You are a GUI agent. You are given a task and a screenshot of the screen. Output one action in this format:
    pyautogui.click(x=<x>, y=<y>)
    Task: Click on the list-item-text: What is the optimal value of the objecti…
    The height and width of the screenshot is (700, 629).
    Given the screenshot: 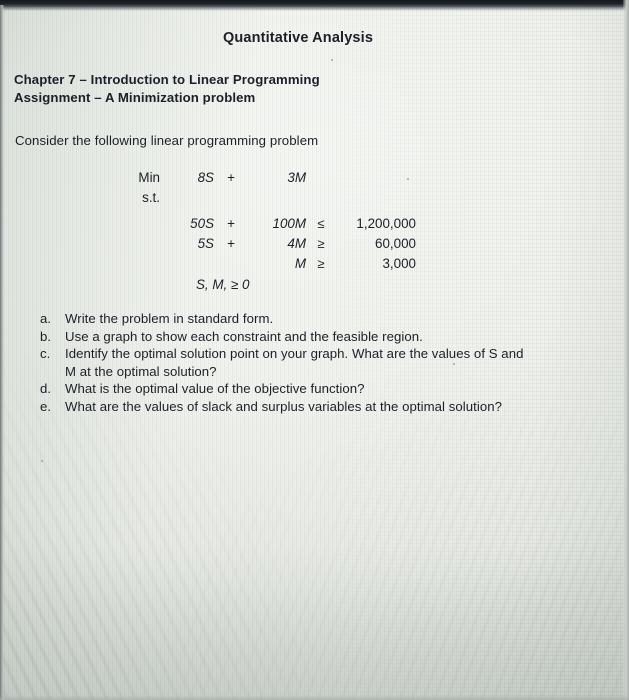 What is the action you would take?
    pyautogui.click(x=215, y=389)
    